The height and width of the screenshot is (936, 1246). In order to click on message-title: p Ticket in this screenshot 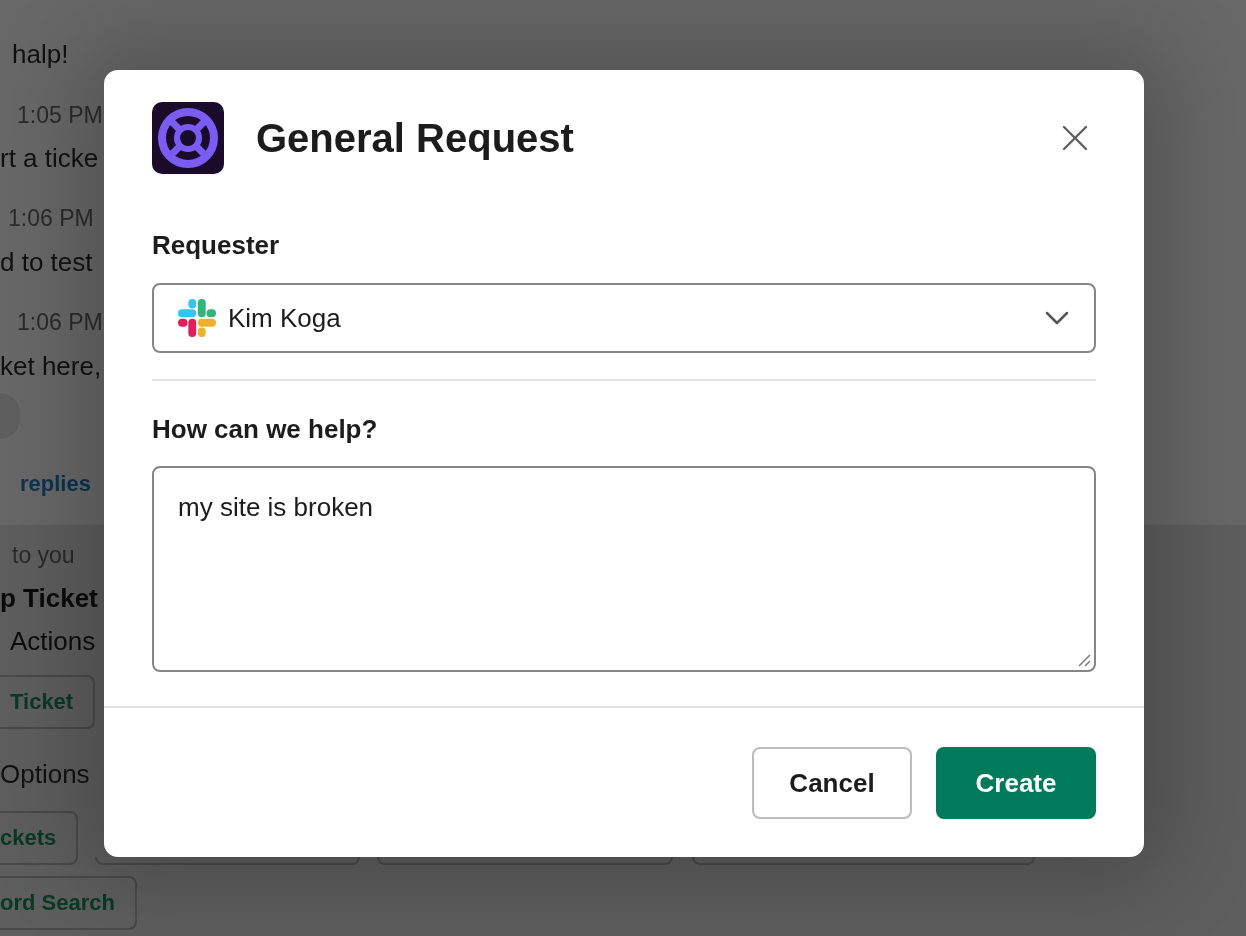, I will do `click(49, 598)`.